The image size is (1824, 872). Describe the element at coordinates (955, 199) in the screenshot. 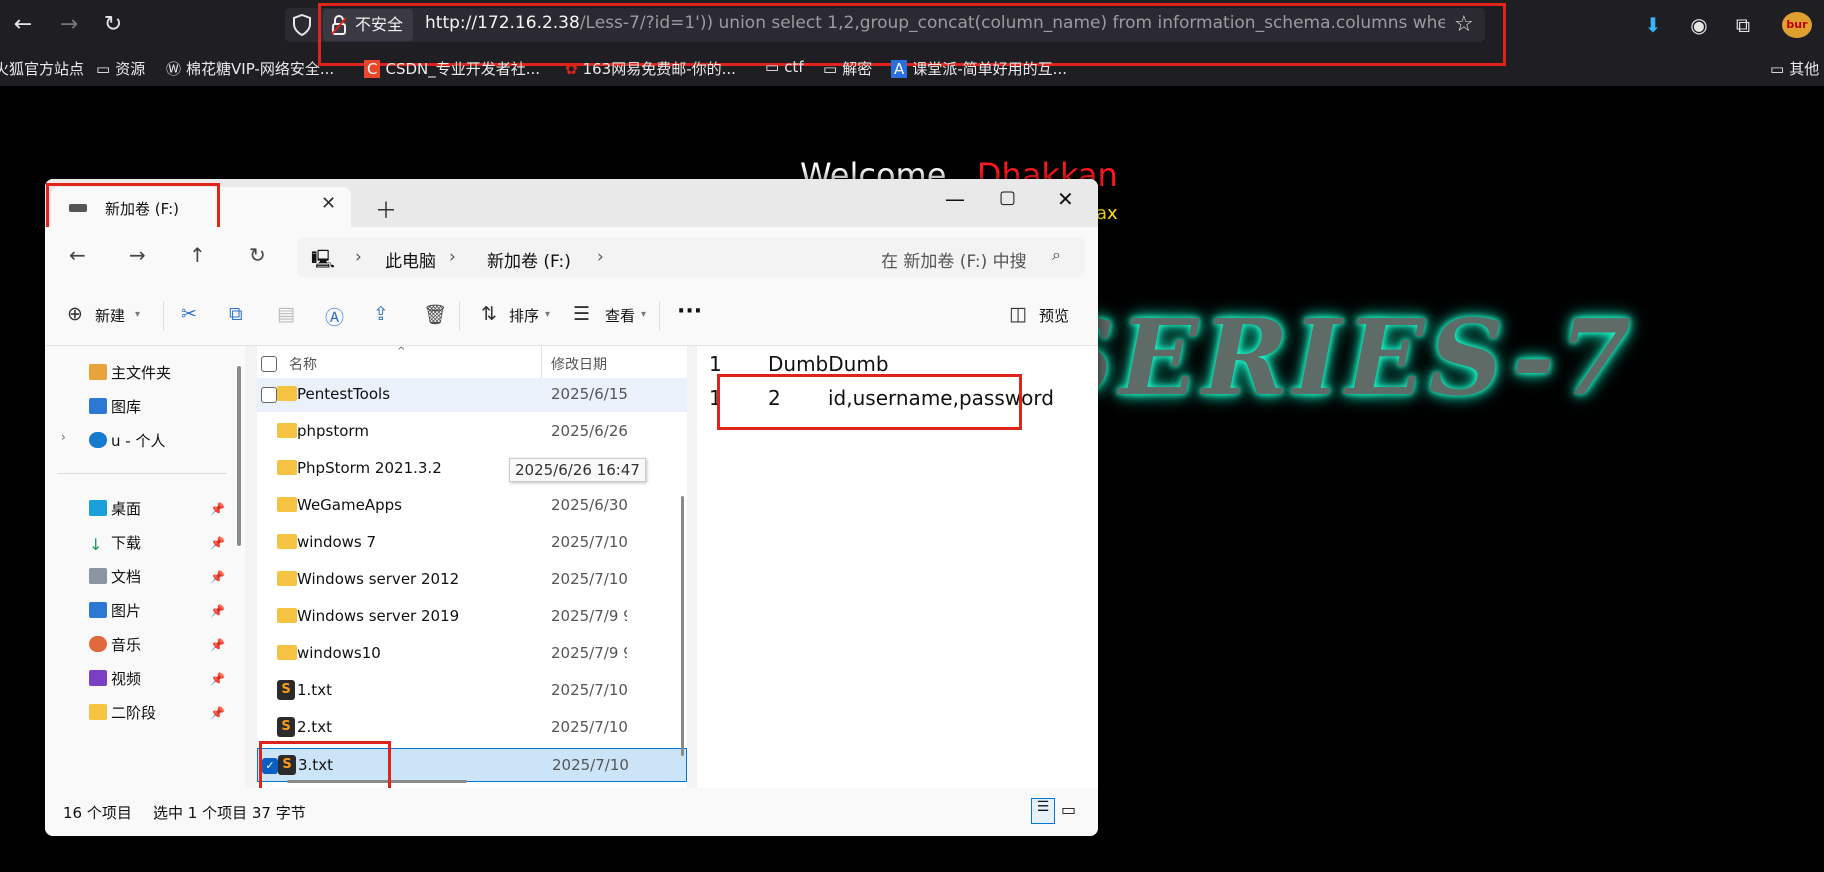

I see `minimize-icon: —` at that location.